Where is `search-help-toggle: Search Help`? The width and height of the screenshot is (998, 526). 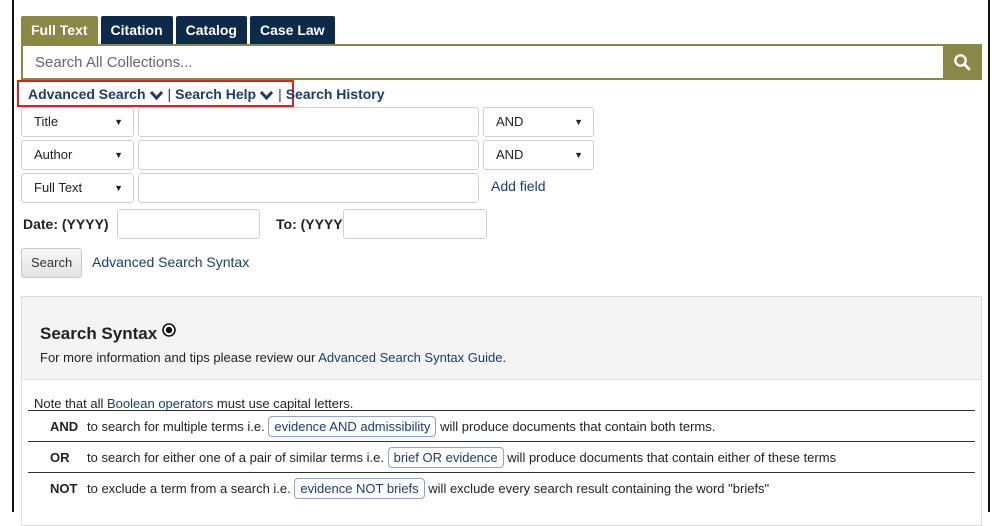 search-help-toggle: Search Help is located at coordinates (224, 94).